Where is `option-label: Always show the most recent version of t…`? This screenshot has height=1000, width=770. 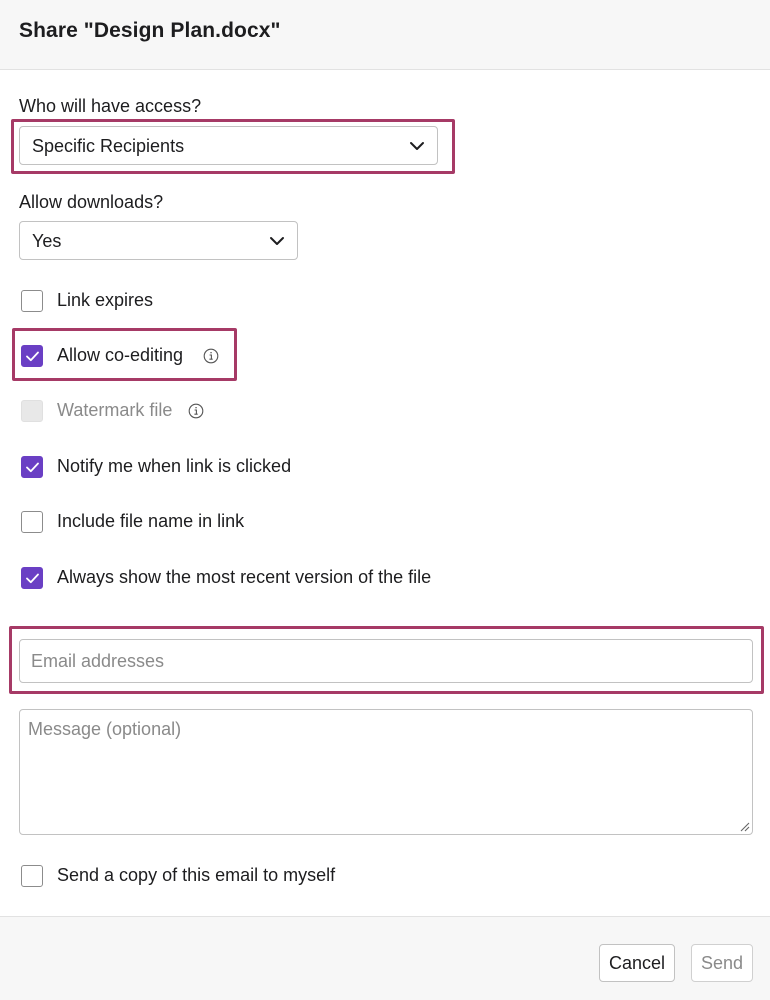 option-label: Always show the most recent version of t… is located at coordinates (244, 577).